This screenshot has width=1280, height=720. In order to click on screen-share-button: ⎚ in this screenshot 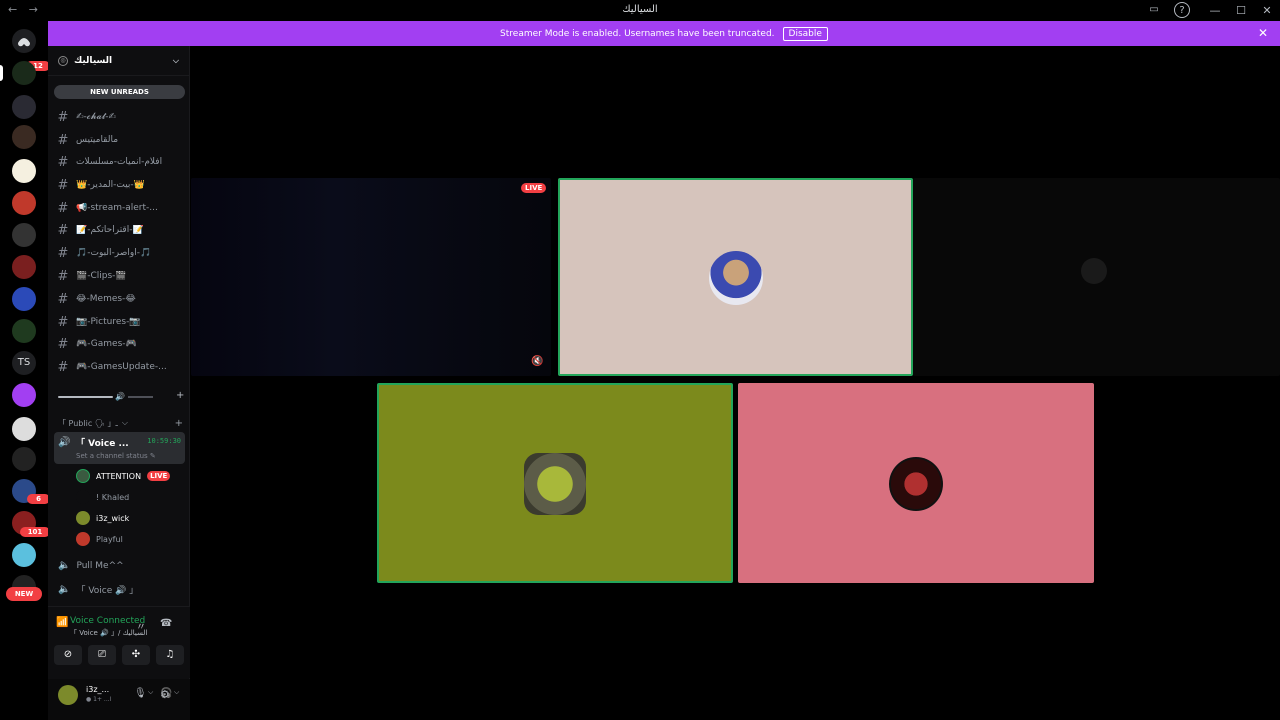, I will do `click(102, 655)`.